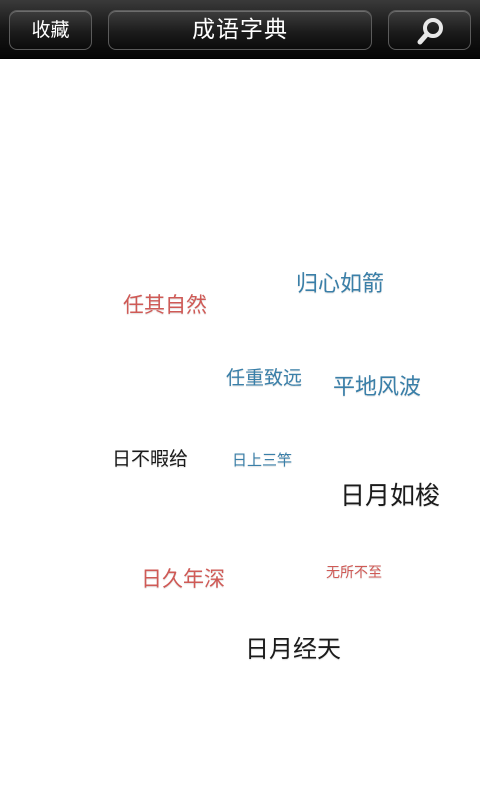 Image resolution: width=480 pixels, height=800 pixels. Describe the element at coordinates (340, 282) in the screenshot. I see `idiom-item: 归心如箭` at that location.